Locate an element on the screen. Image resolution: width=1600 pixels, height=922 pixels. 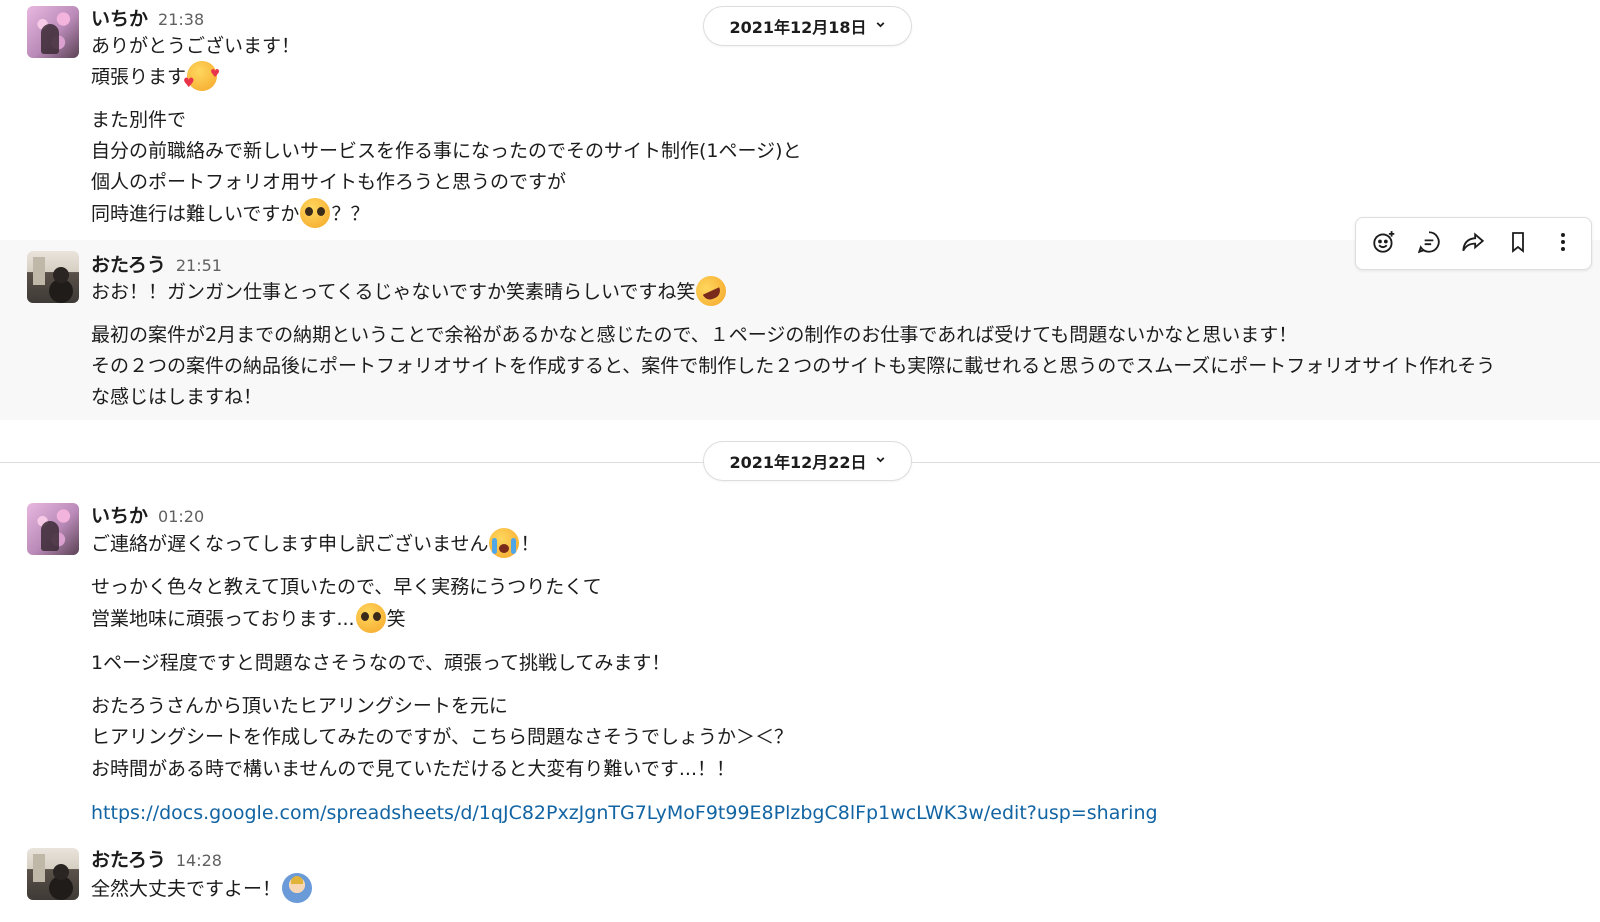
message-text: 個人のポートフォリオ用サイトも作ろうと思うのですが is located at coordinates (329, 182).